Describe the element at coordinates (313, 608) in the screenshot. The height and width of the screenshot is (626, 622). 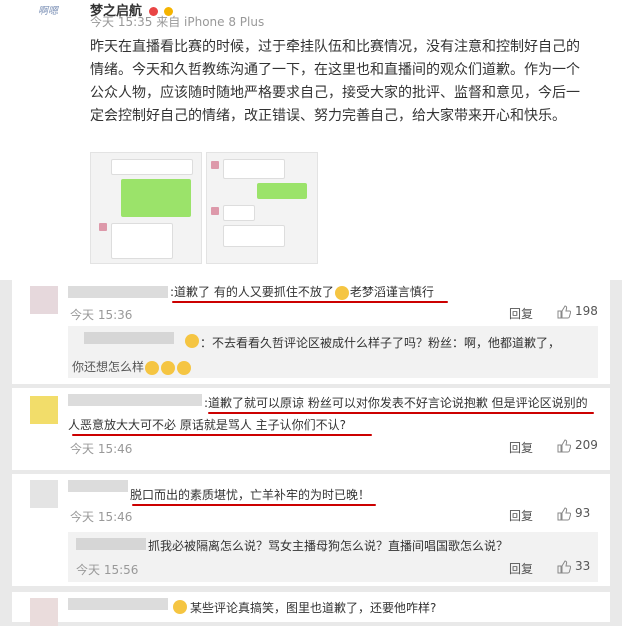
I see `comment-text: 某些评论真搞笑，图里也道歉了，还要他咋样?` at that location.